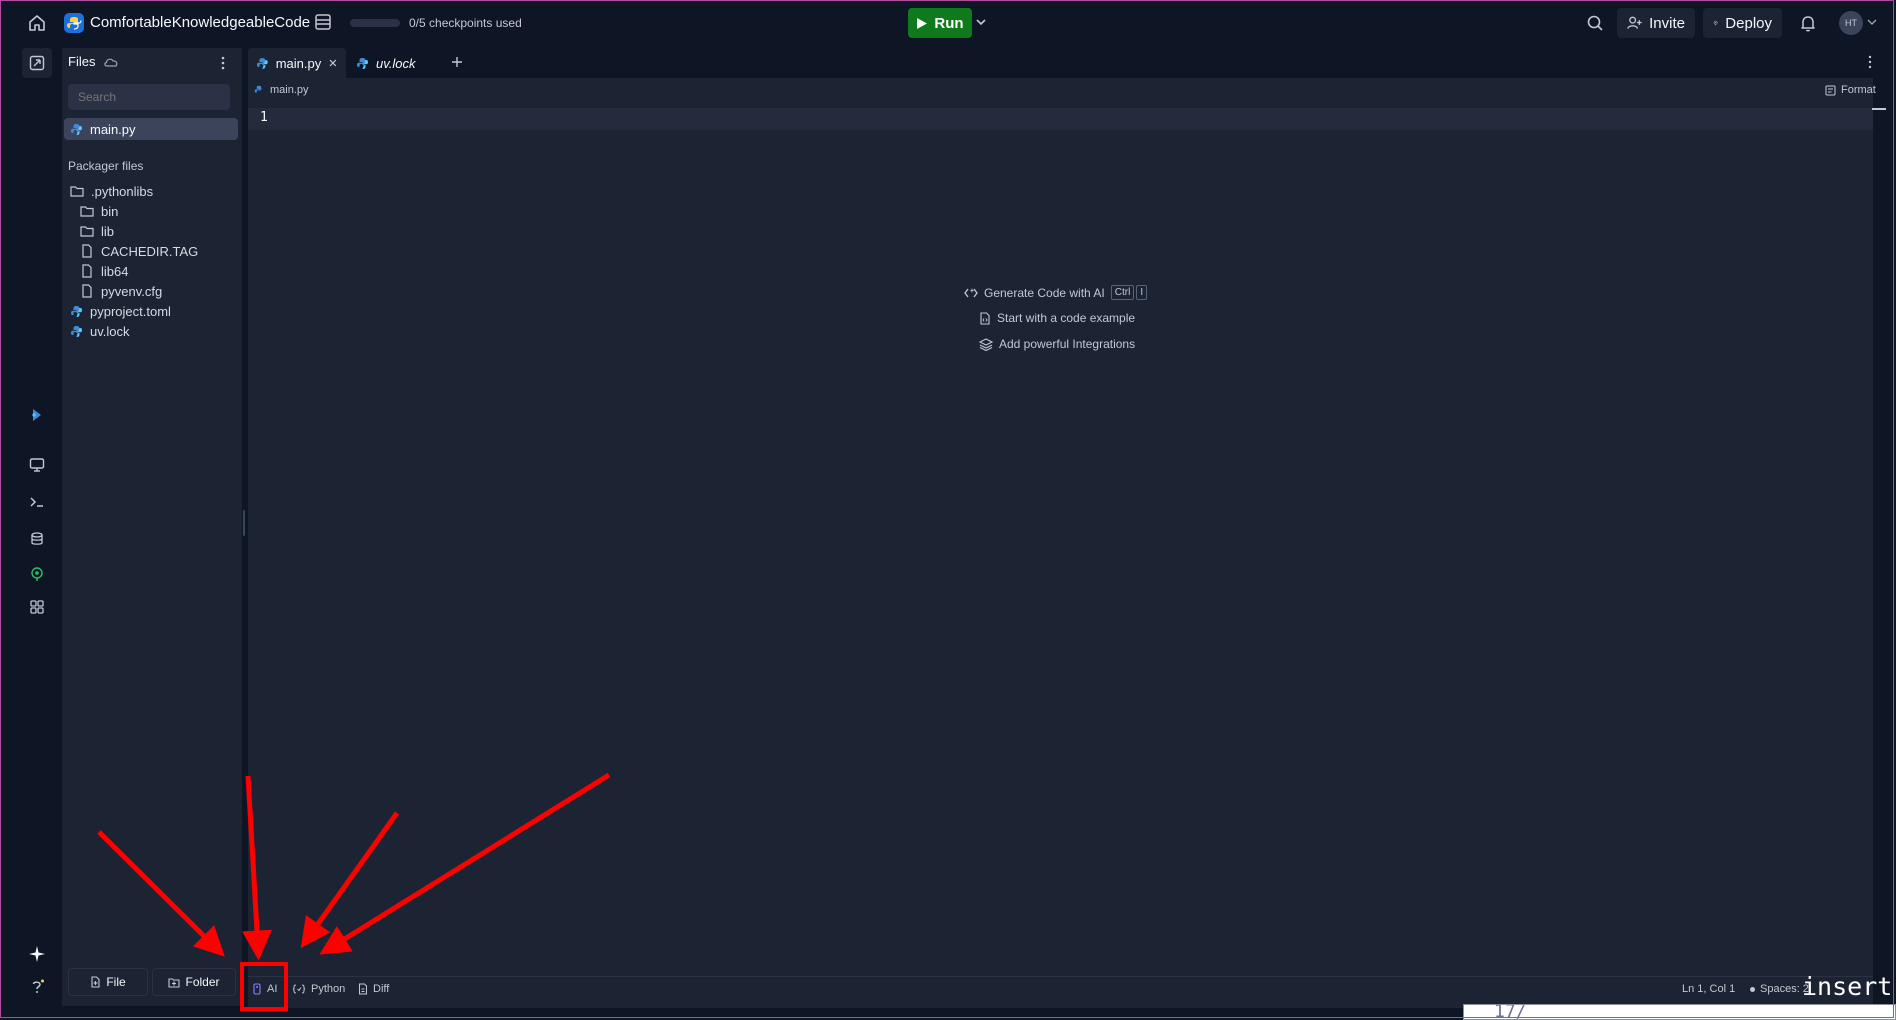  Describe the element at coordinates (151, 331) in the screenshot. I see `tree-item-uv-lock: uv.lock` at that location.